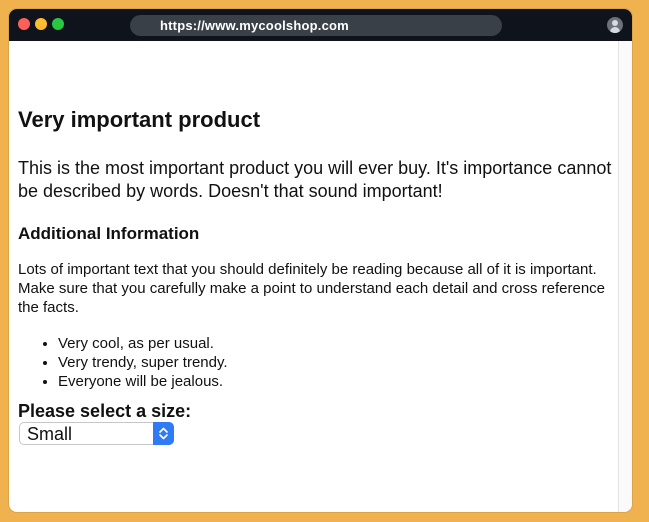 This screenshot has height=522, width=649. I want to click on size-select-stepper, so click(163, 433).